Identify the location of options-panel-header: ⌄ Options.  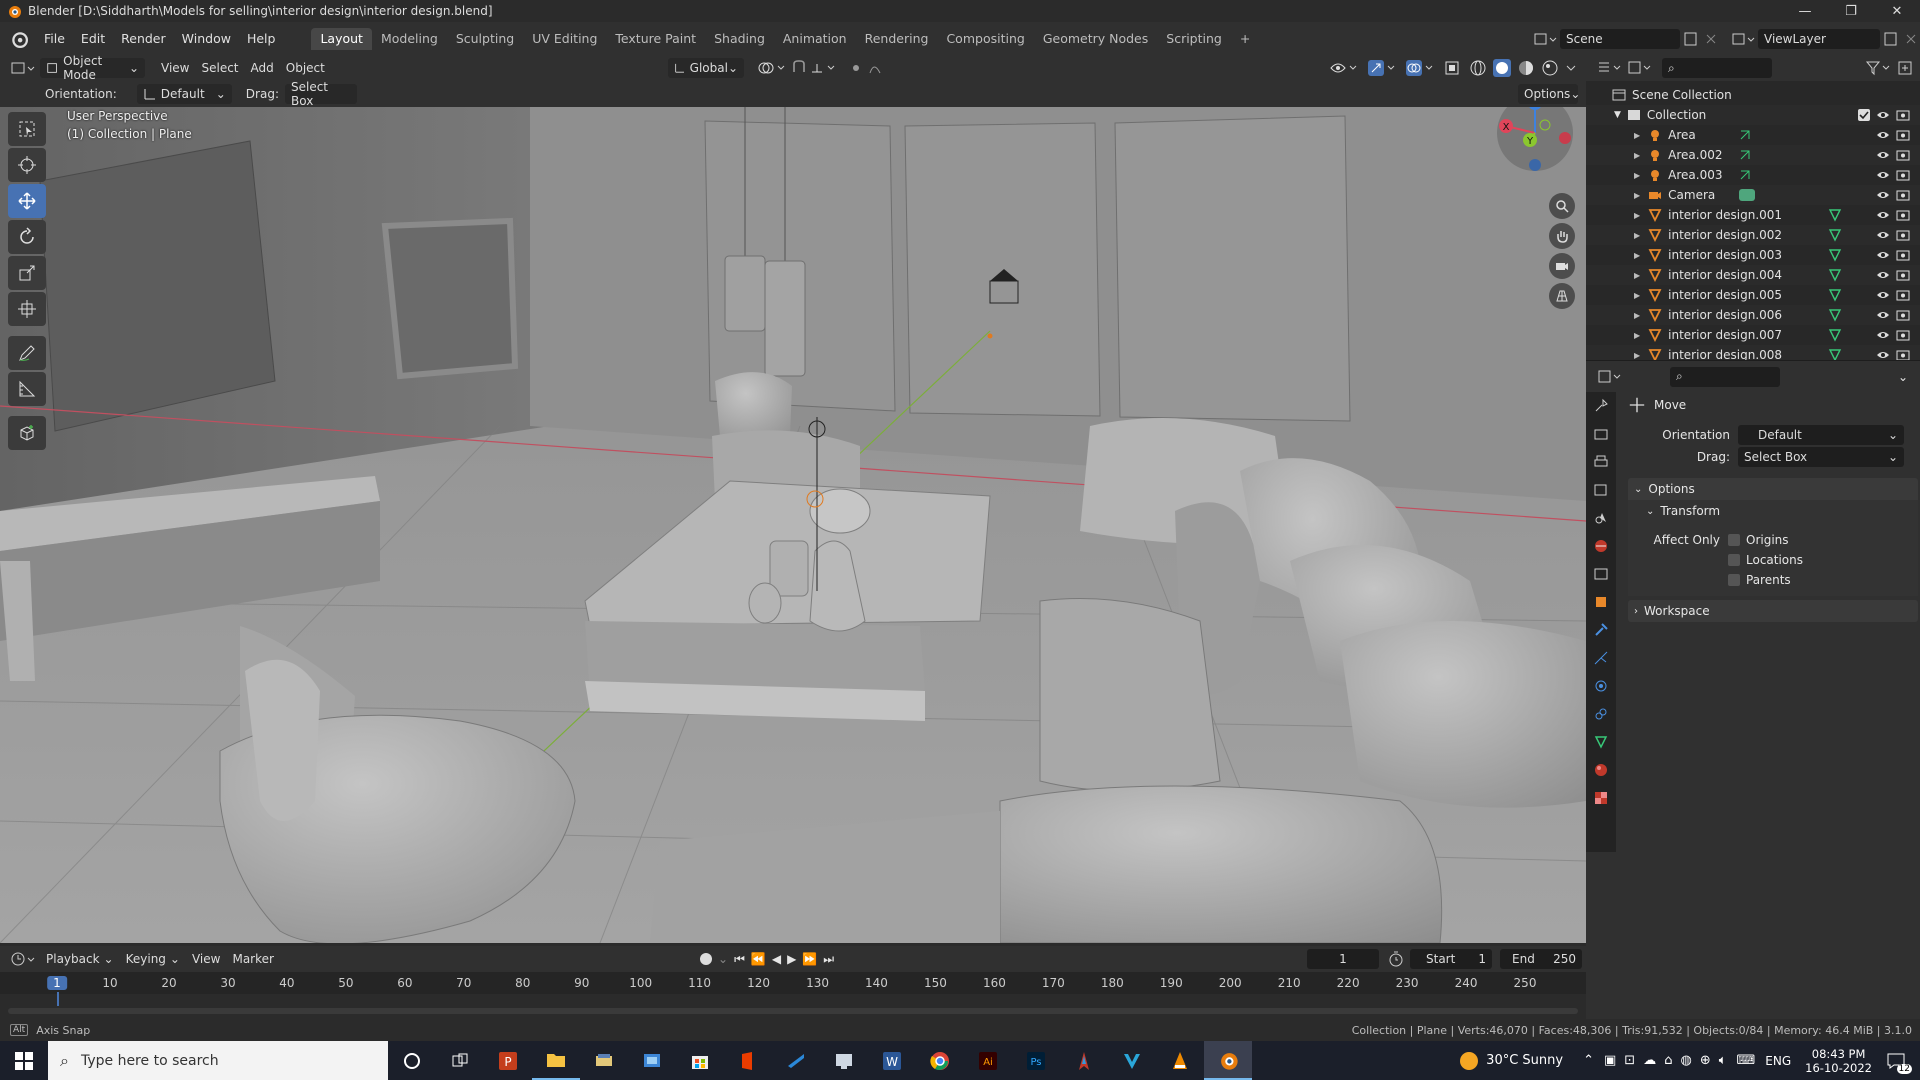
(1773, 489).